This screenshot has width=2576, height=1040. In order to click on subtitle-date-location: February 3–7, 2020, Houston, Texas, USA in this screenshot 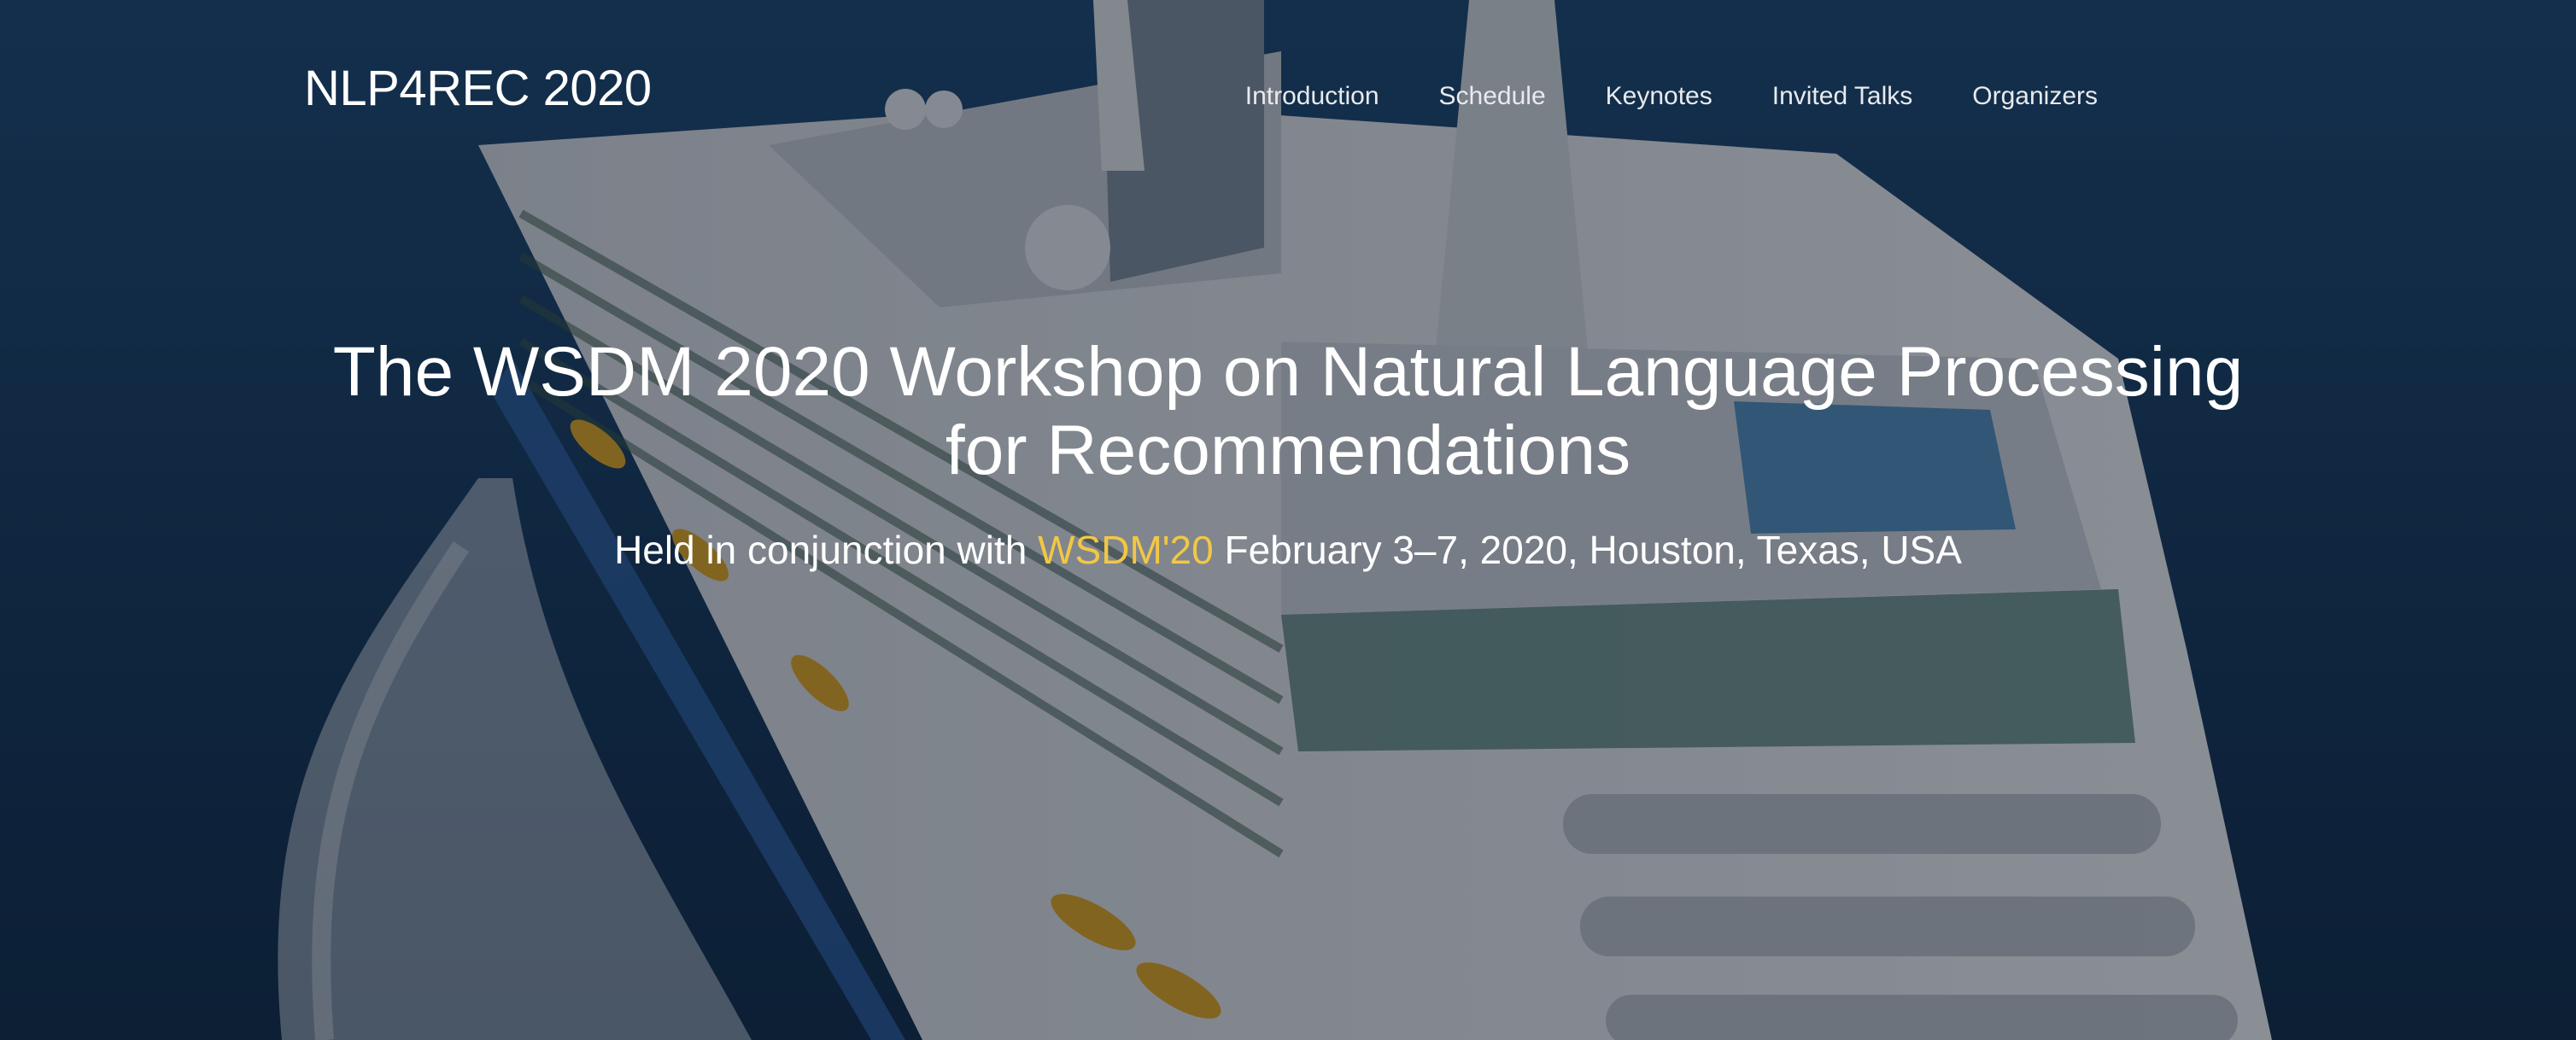, I will do `click(1593, 550)`.